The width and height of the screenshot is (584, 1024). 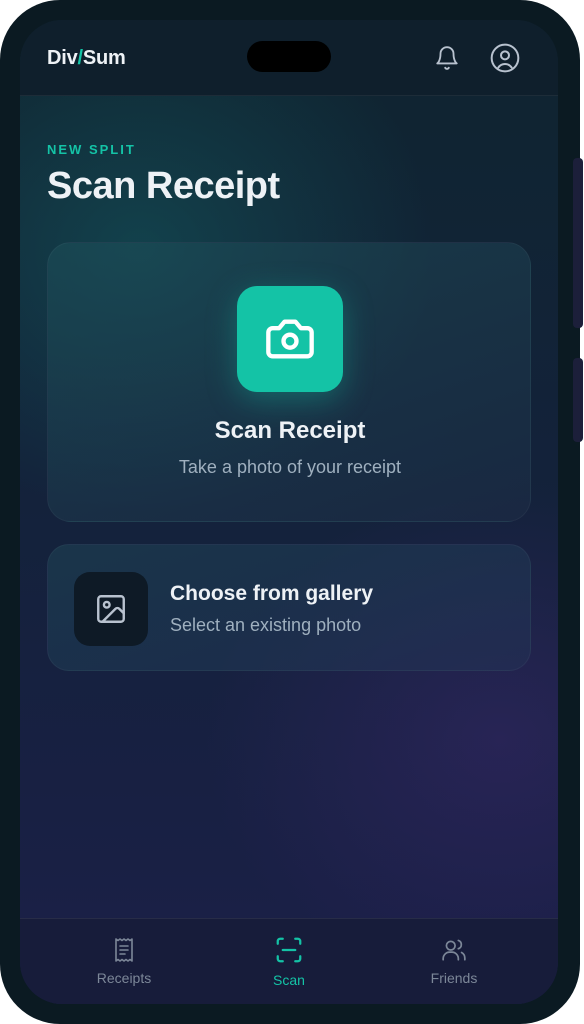 I want to click on page-eyebrow: NEW SPLIT, so click(x=91, y=149).